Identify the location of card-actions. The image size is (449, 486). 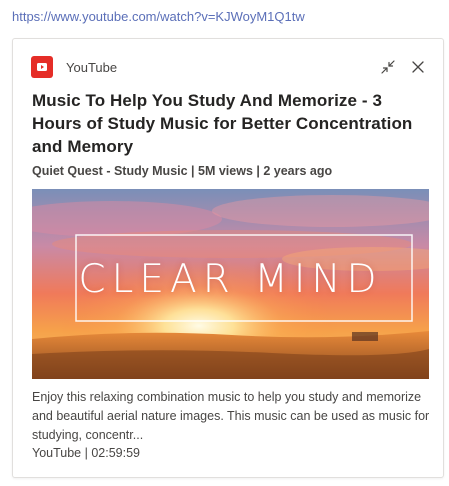
(403, 67).